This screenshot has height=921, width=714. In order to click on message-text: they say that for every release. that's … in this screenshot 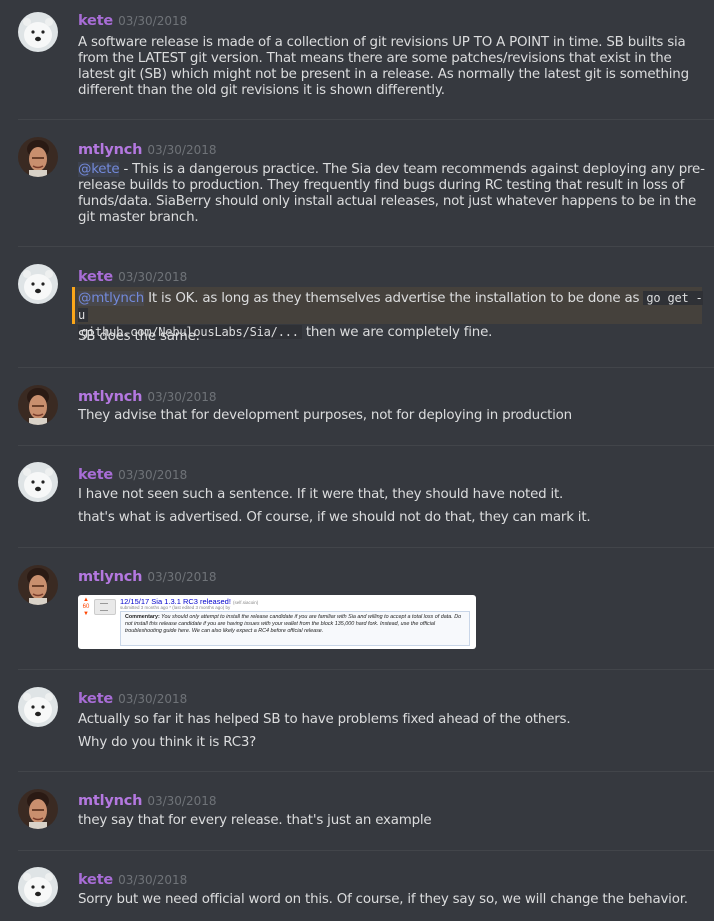, I will do `click(255, 820)`.